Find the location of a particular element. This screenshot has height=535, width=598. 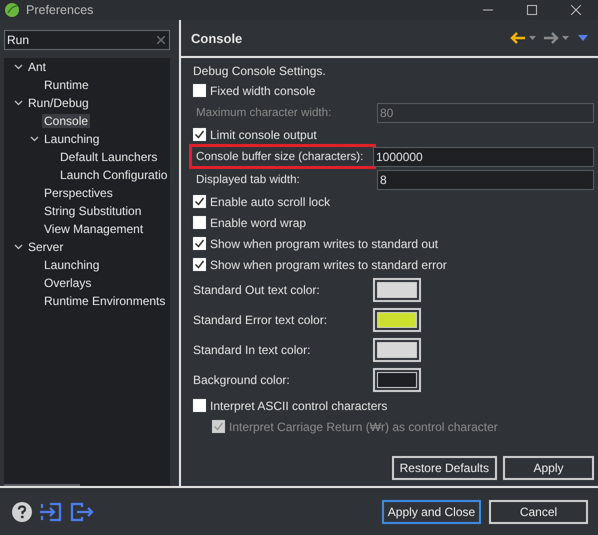

input-field: 8 is located at coordinates (485, 180).